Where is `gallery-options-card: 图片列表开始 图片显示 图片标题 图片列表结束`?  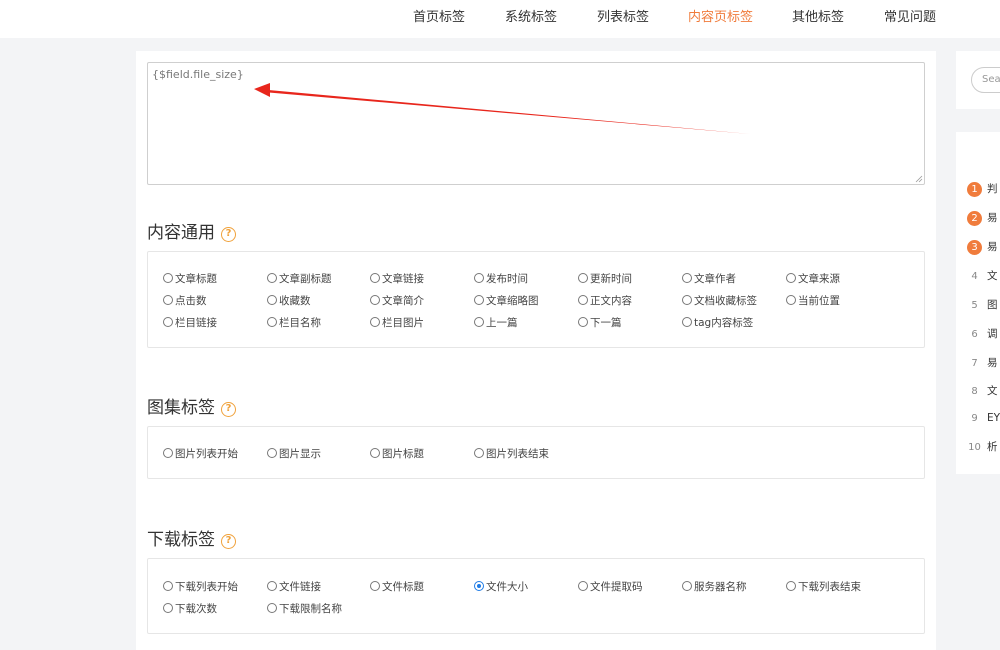 gallery-options-card: 图片列表开始 图片显示 图片标题 图片列表结束 is located at coordinates (536, 452).